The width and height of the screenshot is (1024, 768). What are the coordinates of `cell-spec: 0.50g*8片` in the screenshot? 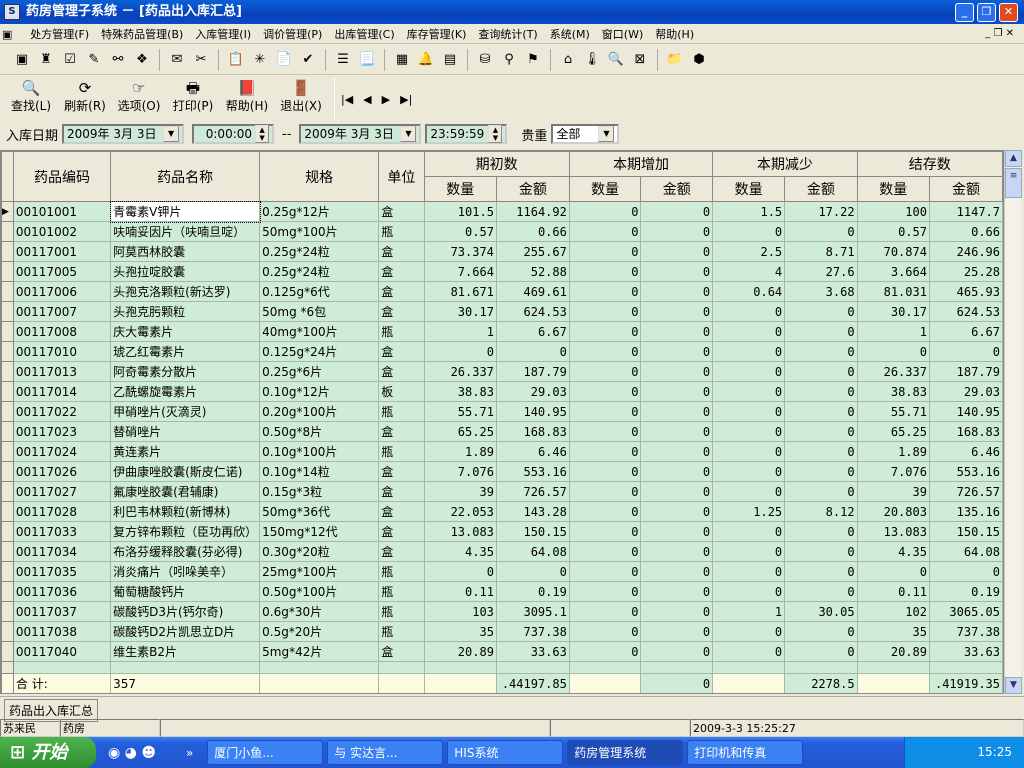 It's located at (319, 431).